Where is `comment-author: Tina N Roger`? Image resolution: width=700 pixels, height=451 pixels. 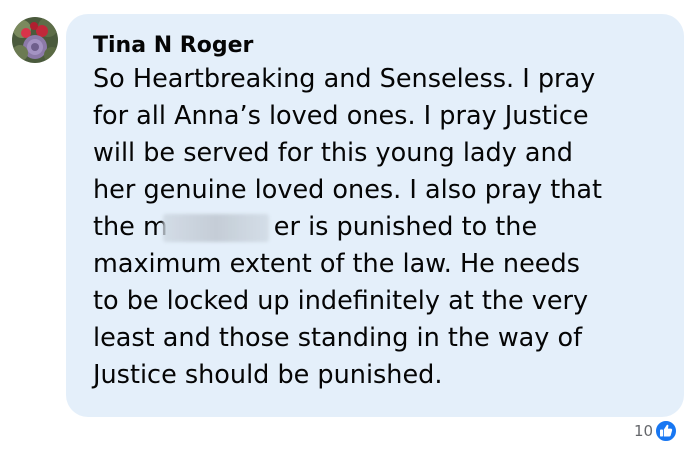
comment-author: Tina N Roger is located at coordinates (173, 46).